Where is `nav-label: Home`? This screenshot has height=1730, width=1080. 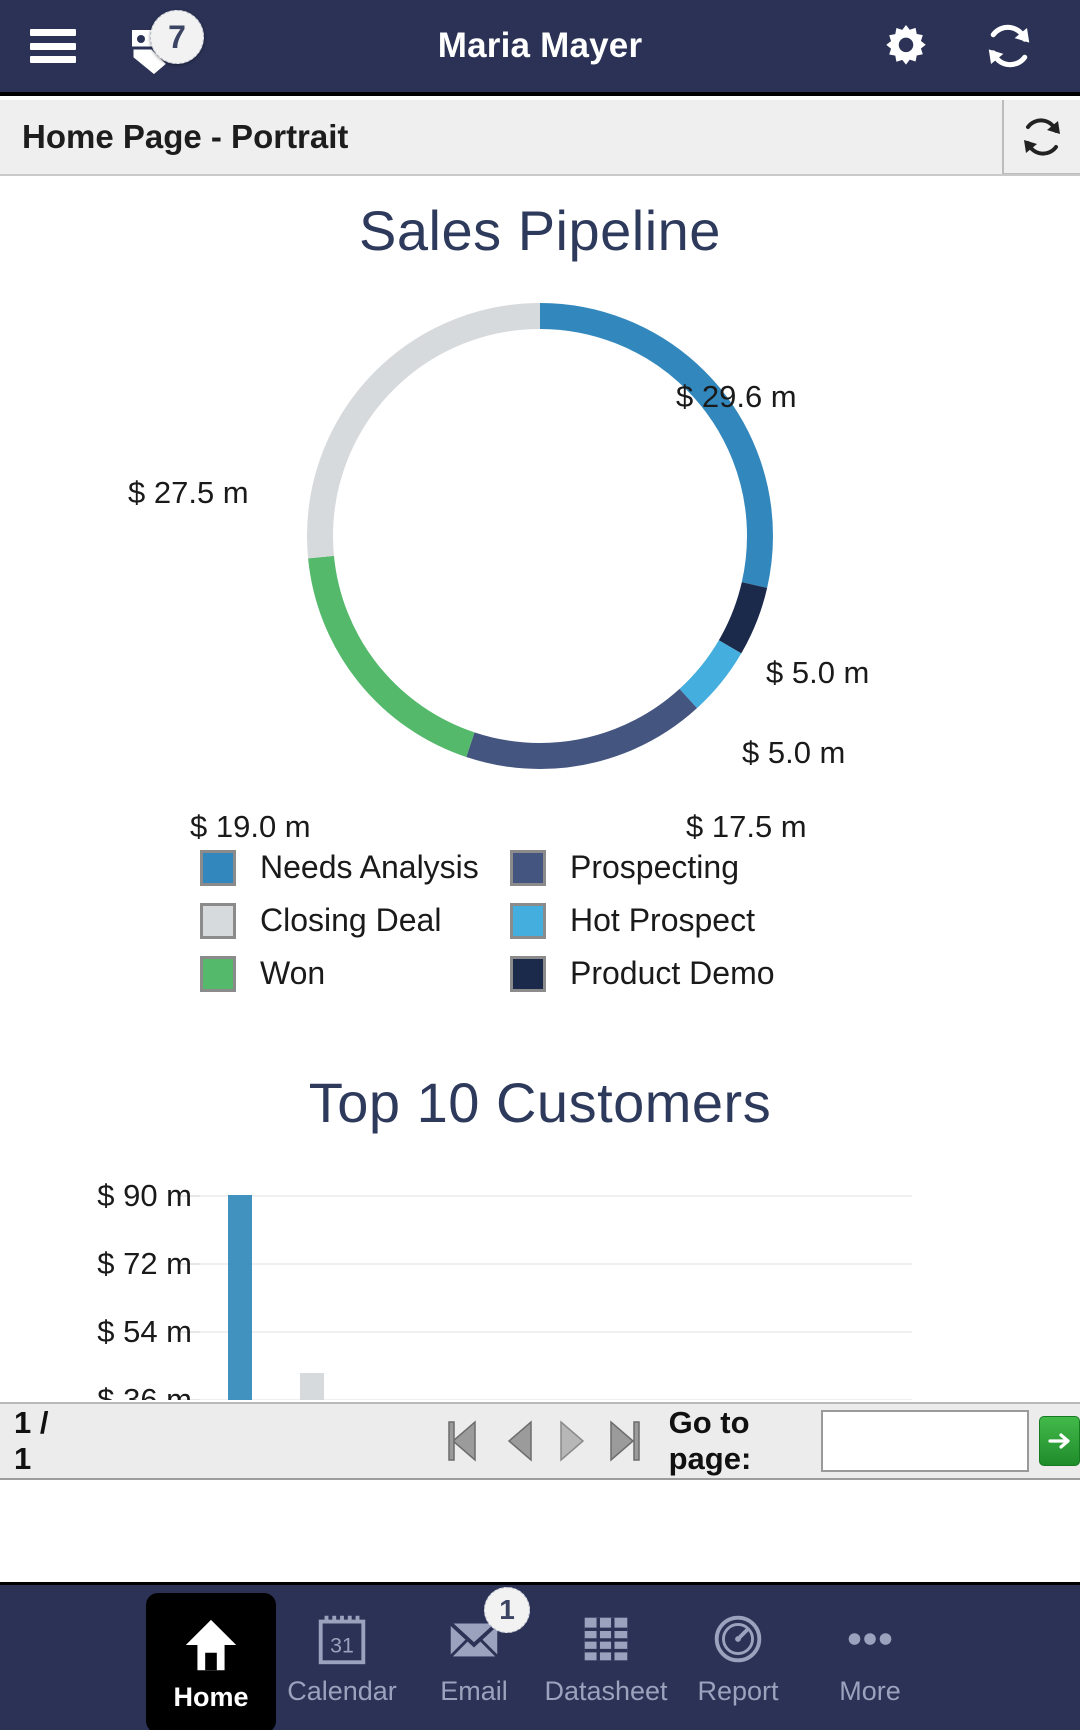 nav-label: Home is located at coordinates (211, 1696).